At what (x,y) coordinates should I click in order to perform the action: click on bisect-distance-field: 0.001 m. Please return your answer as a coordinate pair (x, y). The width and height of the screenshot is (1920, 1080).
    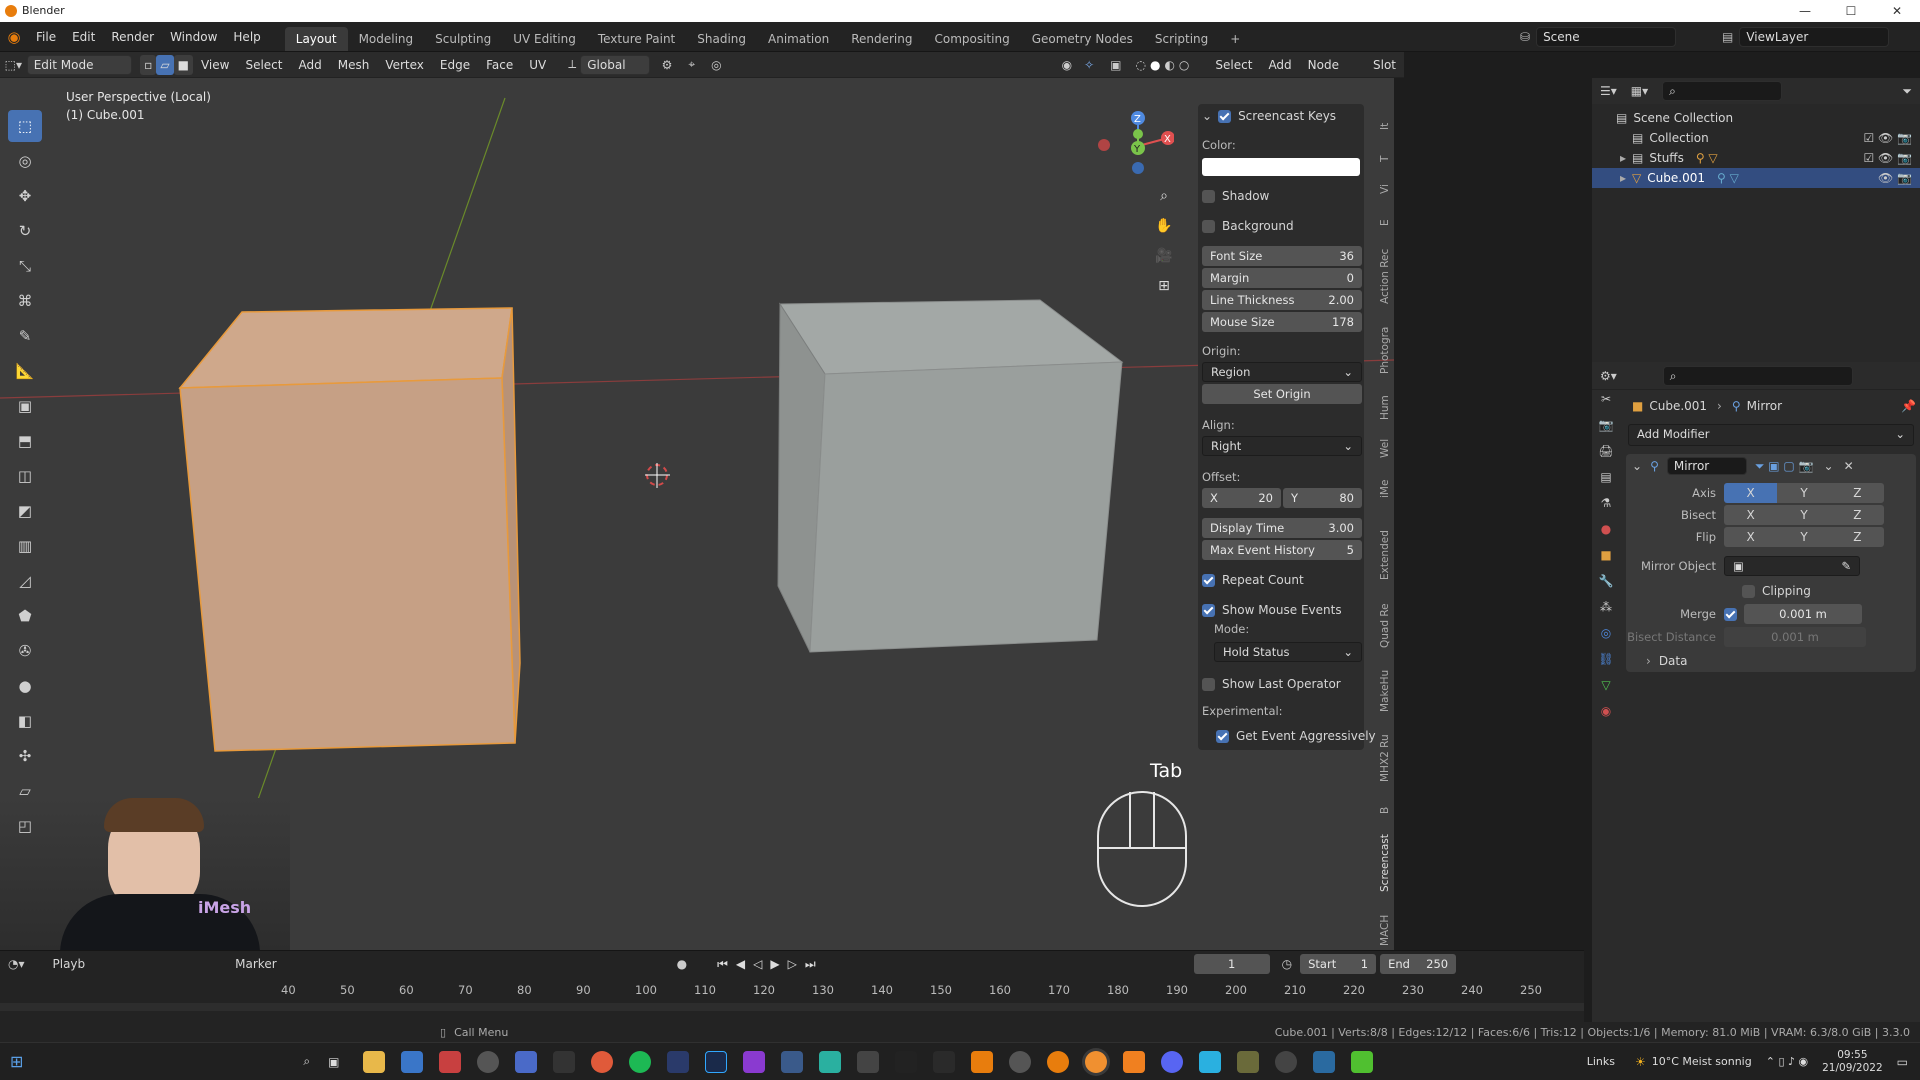
    Looking at the image, I should click on (1795, 637).